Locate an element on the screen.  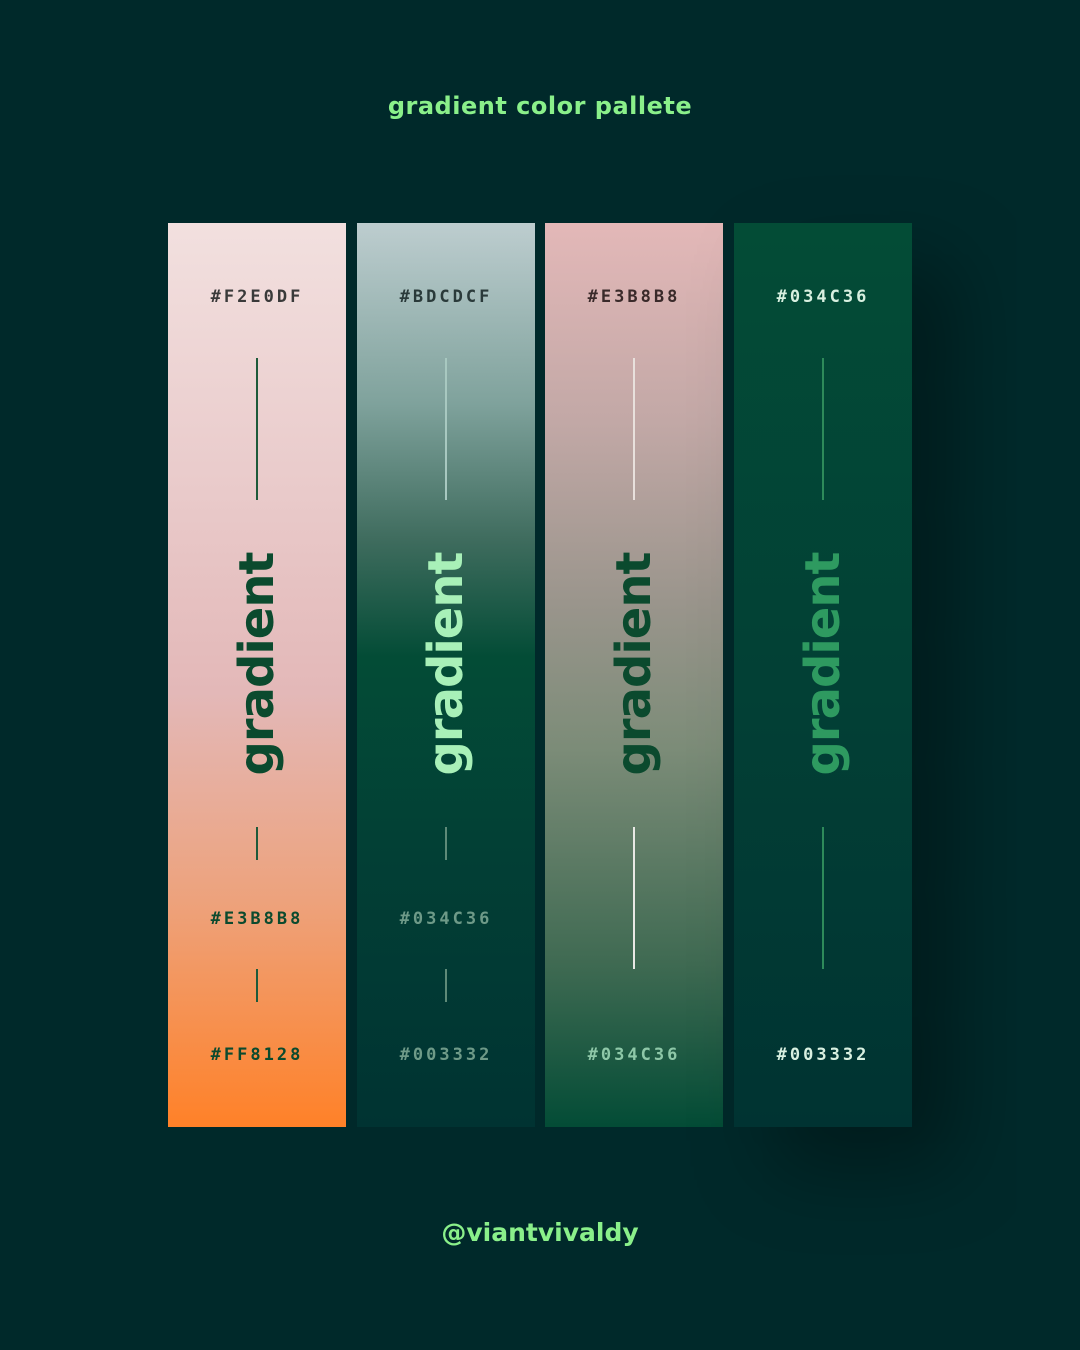
hex-top-label: #BDCDCF is located at coordinates (446, 297).